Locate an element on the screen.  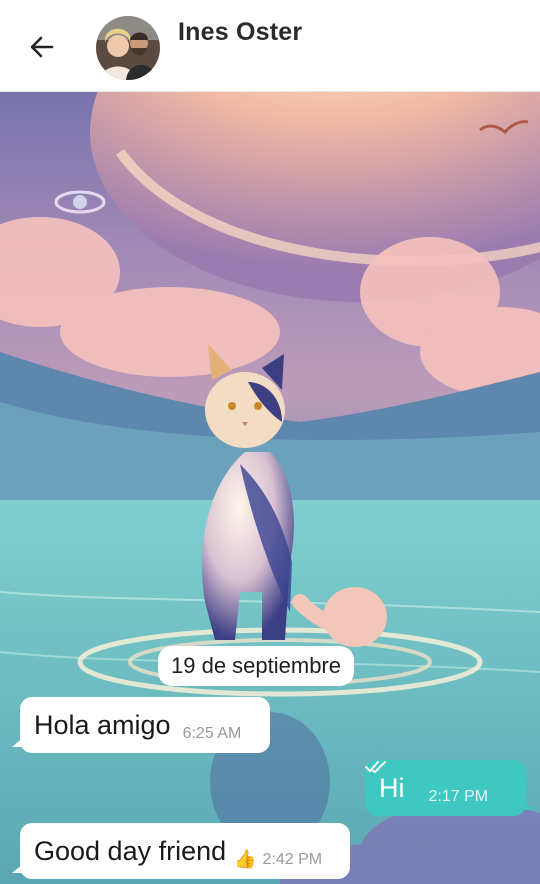
message-bubble-incoming: Hola amigo 6:25 AM is located at coordinates (141, 725).